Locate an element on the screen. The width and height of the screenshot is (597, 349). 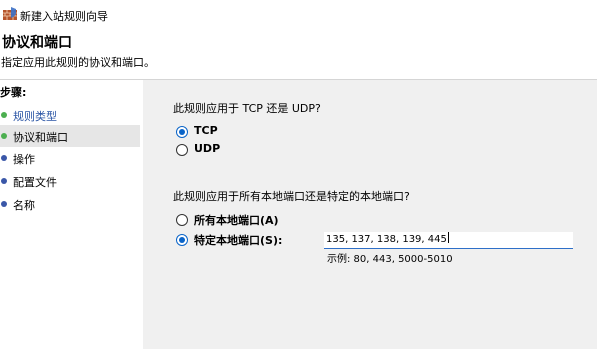
firewall-wall-icon is located at coordinates (10, 13).